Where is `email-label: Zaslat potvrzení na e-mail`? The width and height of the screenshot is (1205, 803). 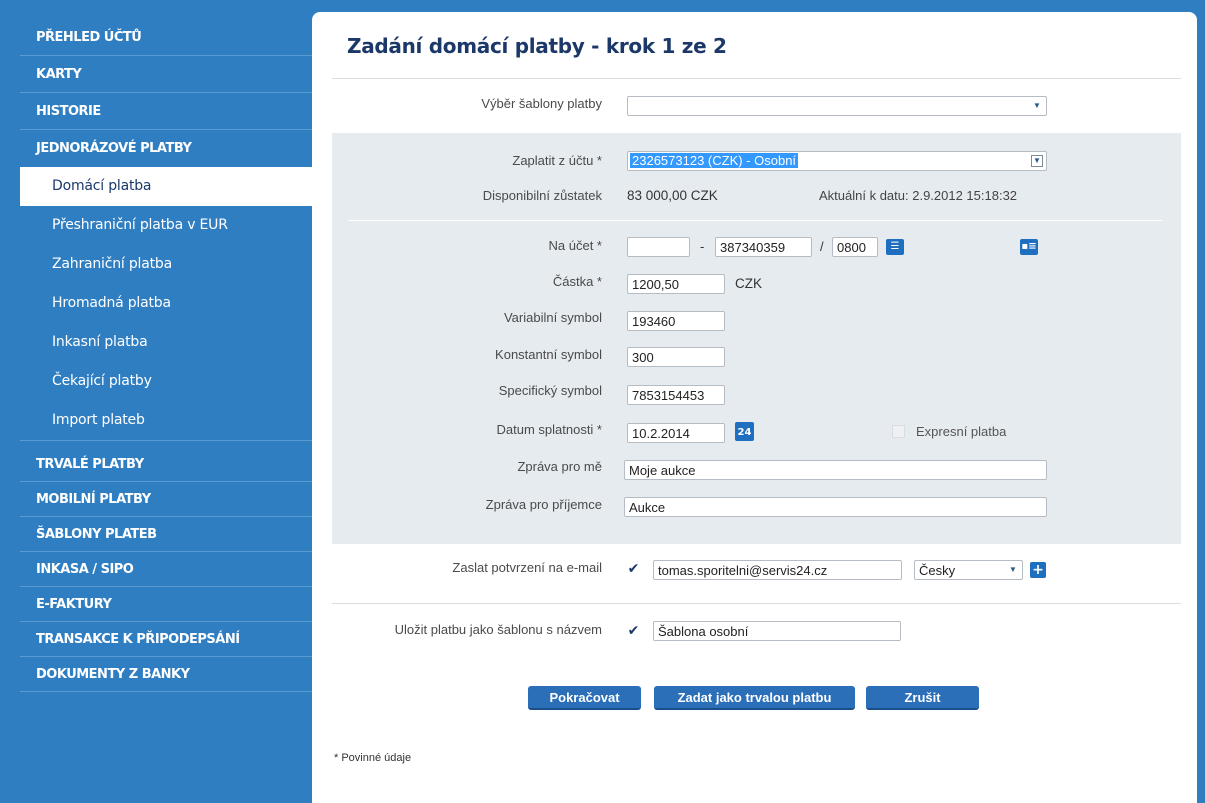 email-label: Zaslat potvrzení na e-mail is located at coordinates (527, 567).